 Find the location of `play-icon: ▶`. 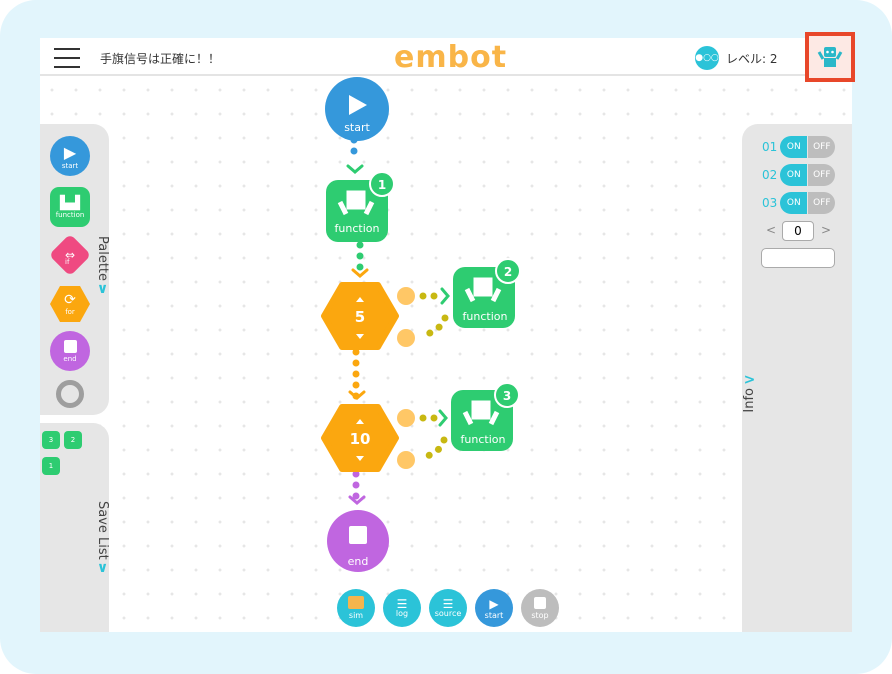

play-icon: ▶ is located at coordinates (494, 603).